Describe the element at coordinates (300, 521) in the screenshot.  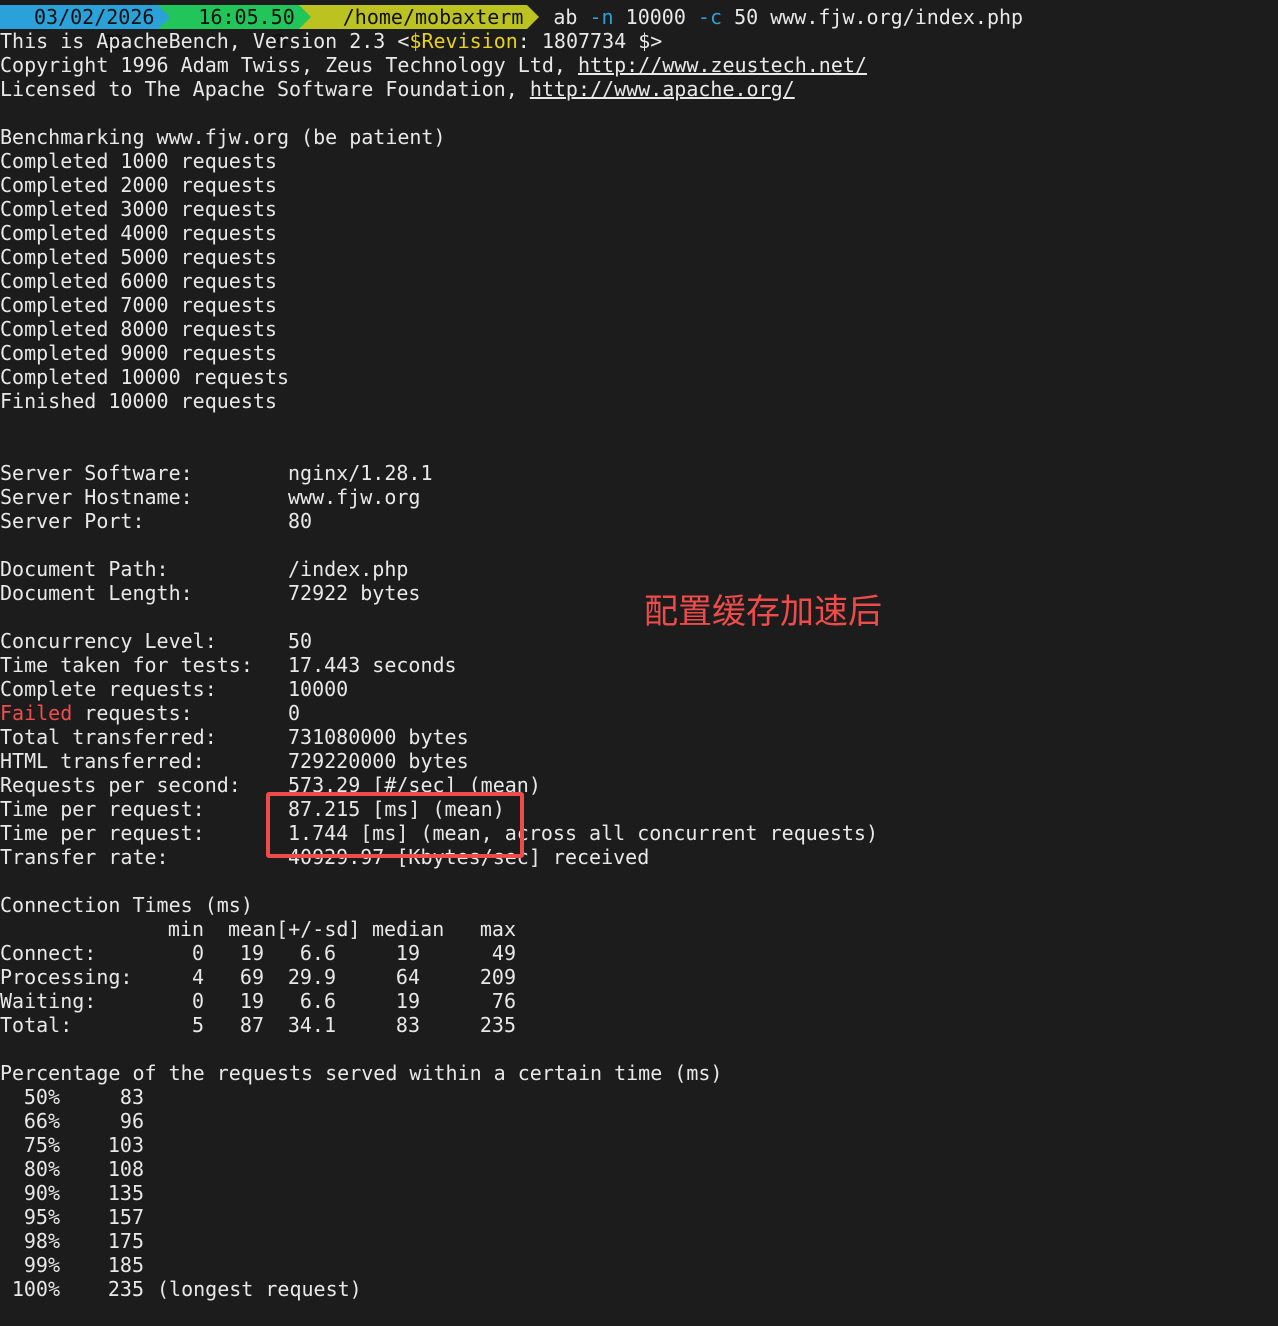
I see `server-row-value: 80` at that location.